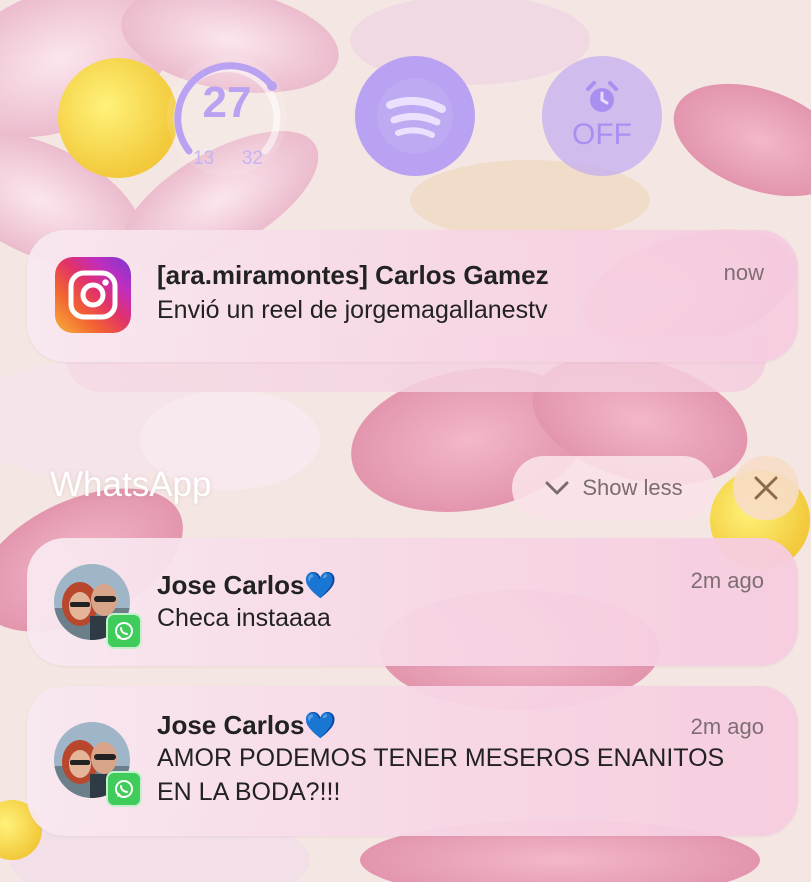 The width and height of the screenshot is (811, 882). Describe the element at coordinates (632, 487) in the screenshot. I see `show-less-label: Show less` at that location.